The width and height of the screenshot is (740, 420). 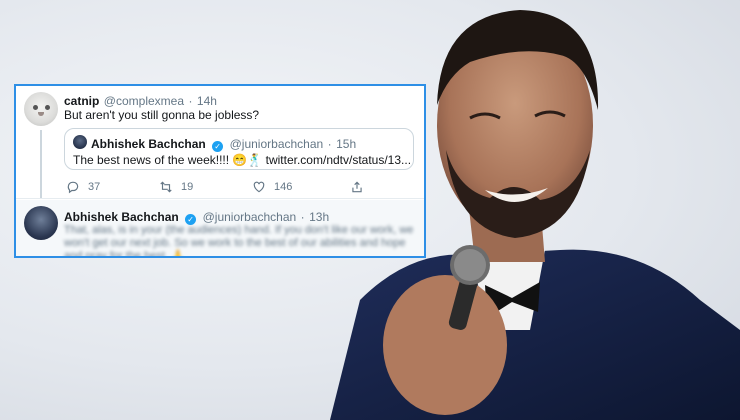 I want to click on reply-icon, so click(x=73, y=187).